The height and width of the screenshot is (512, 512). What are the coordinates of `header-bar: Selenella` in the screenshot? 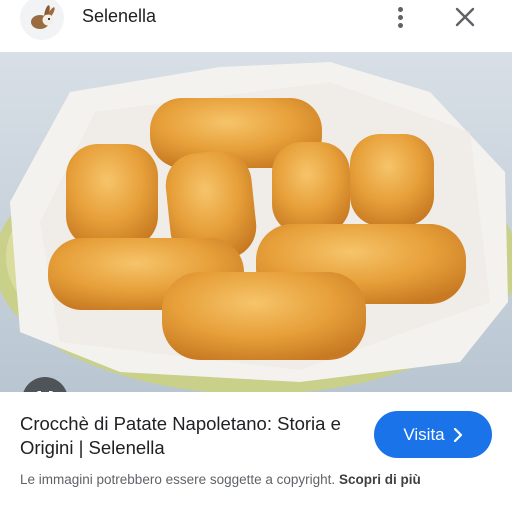 It's located at (256, 25).